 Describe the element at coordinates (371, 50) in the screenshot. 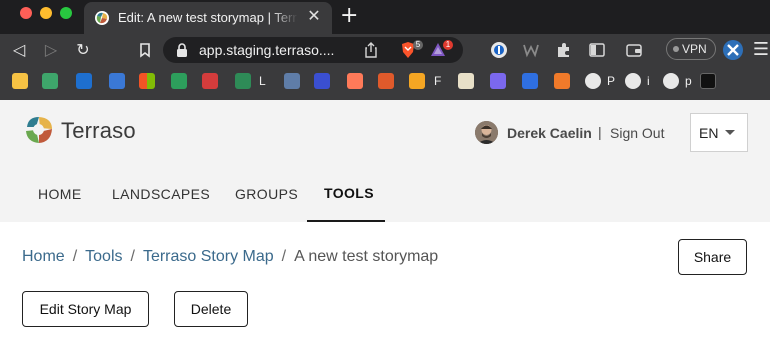

I see `share-page-icon` at that location.